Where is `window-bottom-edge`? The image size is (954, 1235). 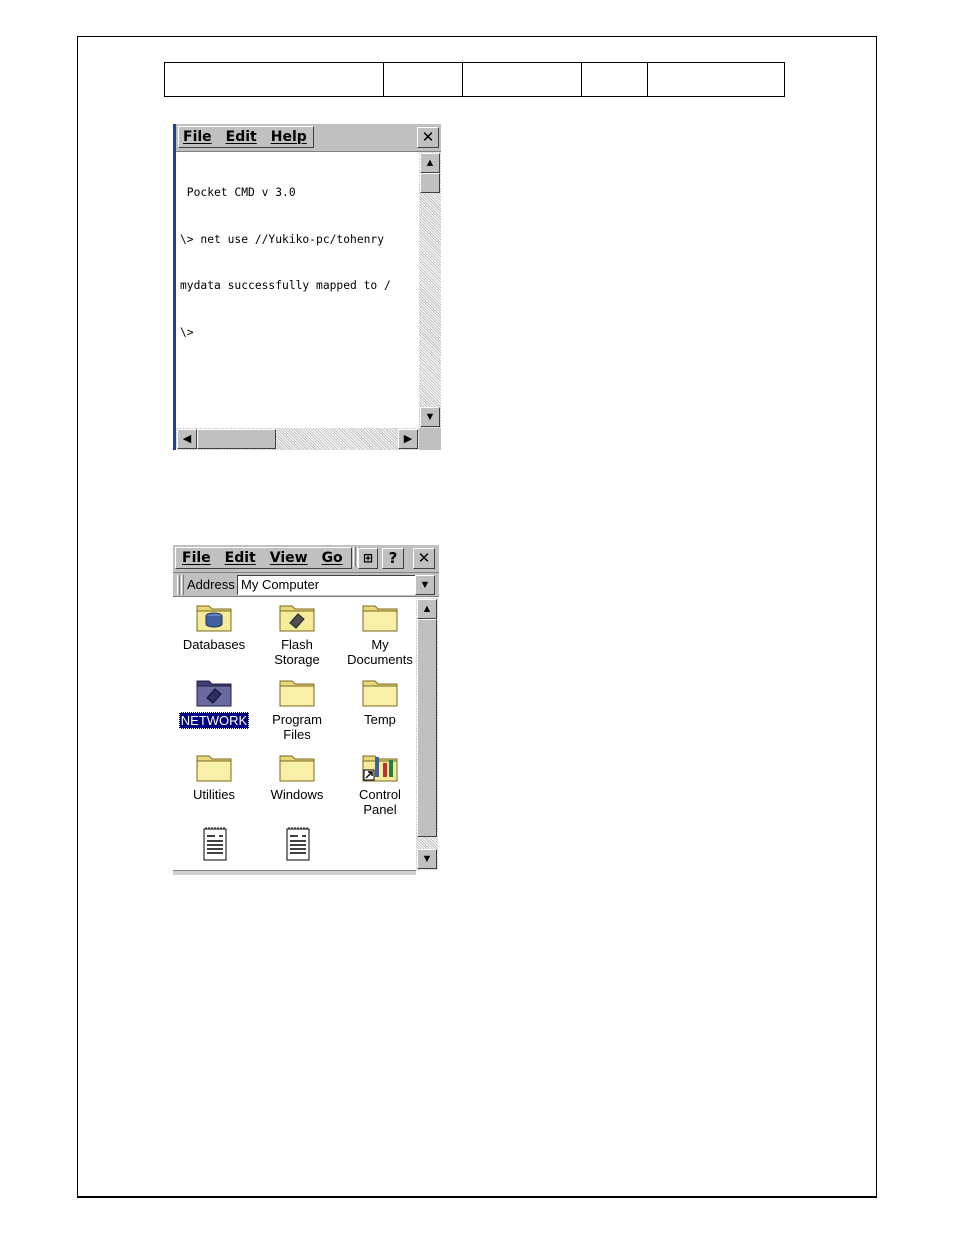 window-bottom-edge is located at coordinates (294, 872).